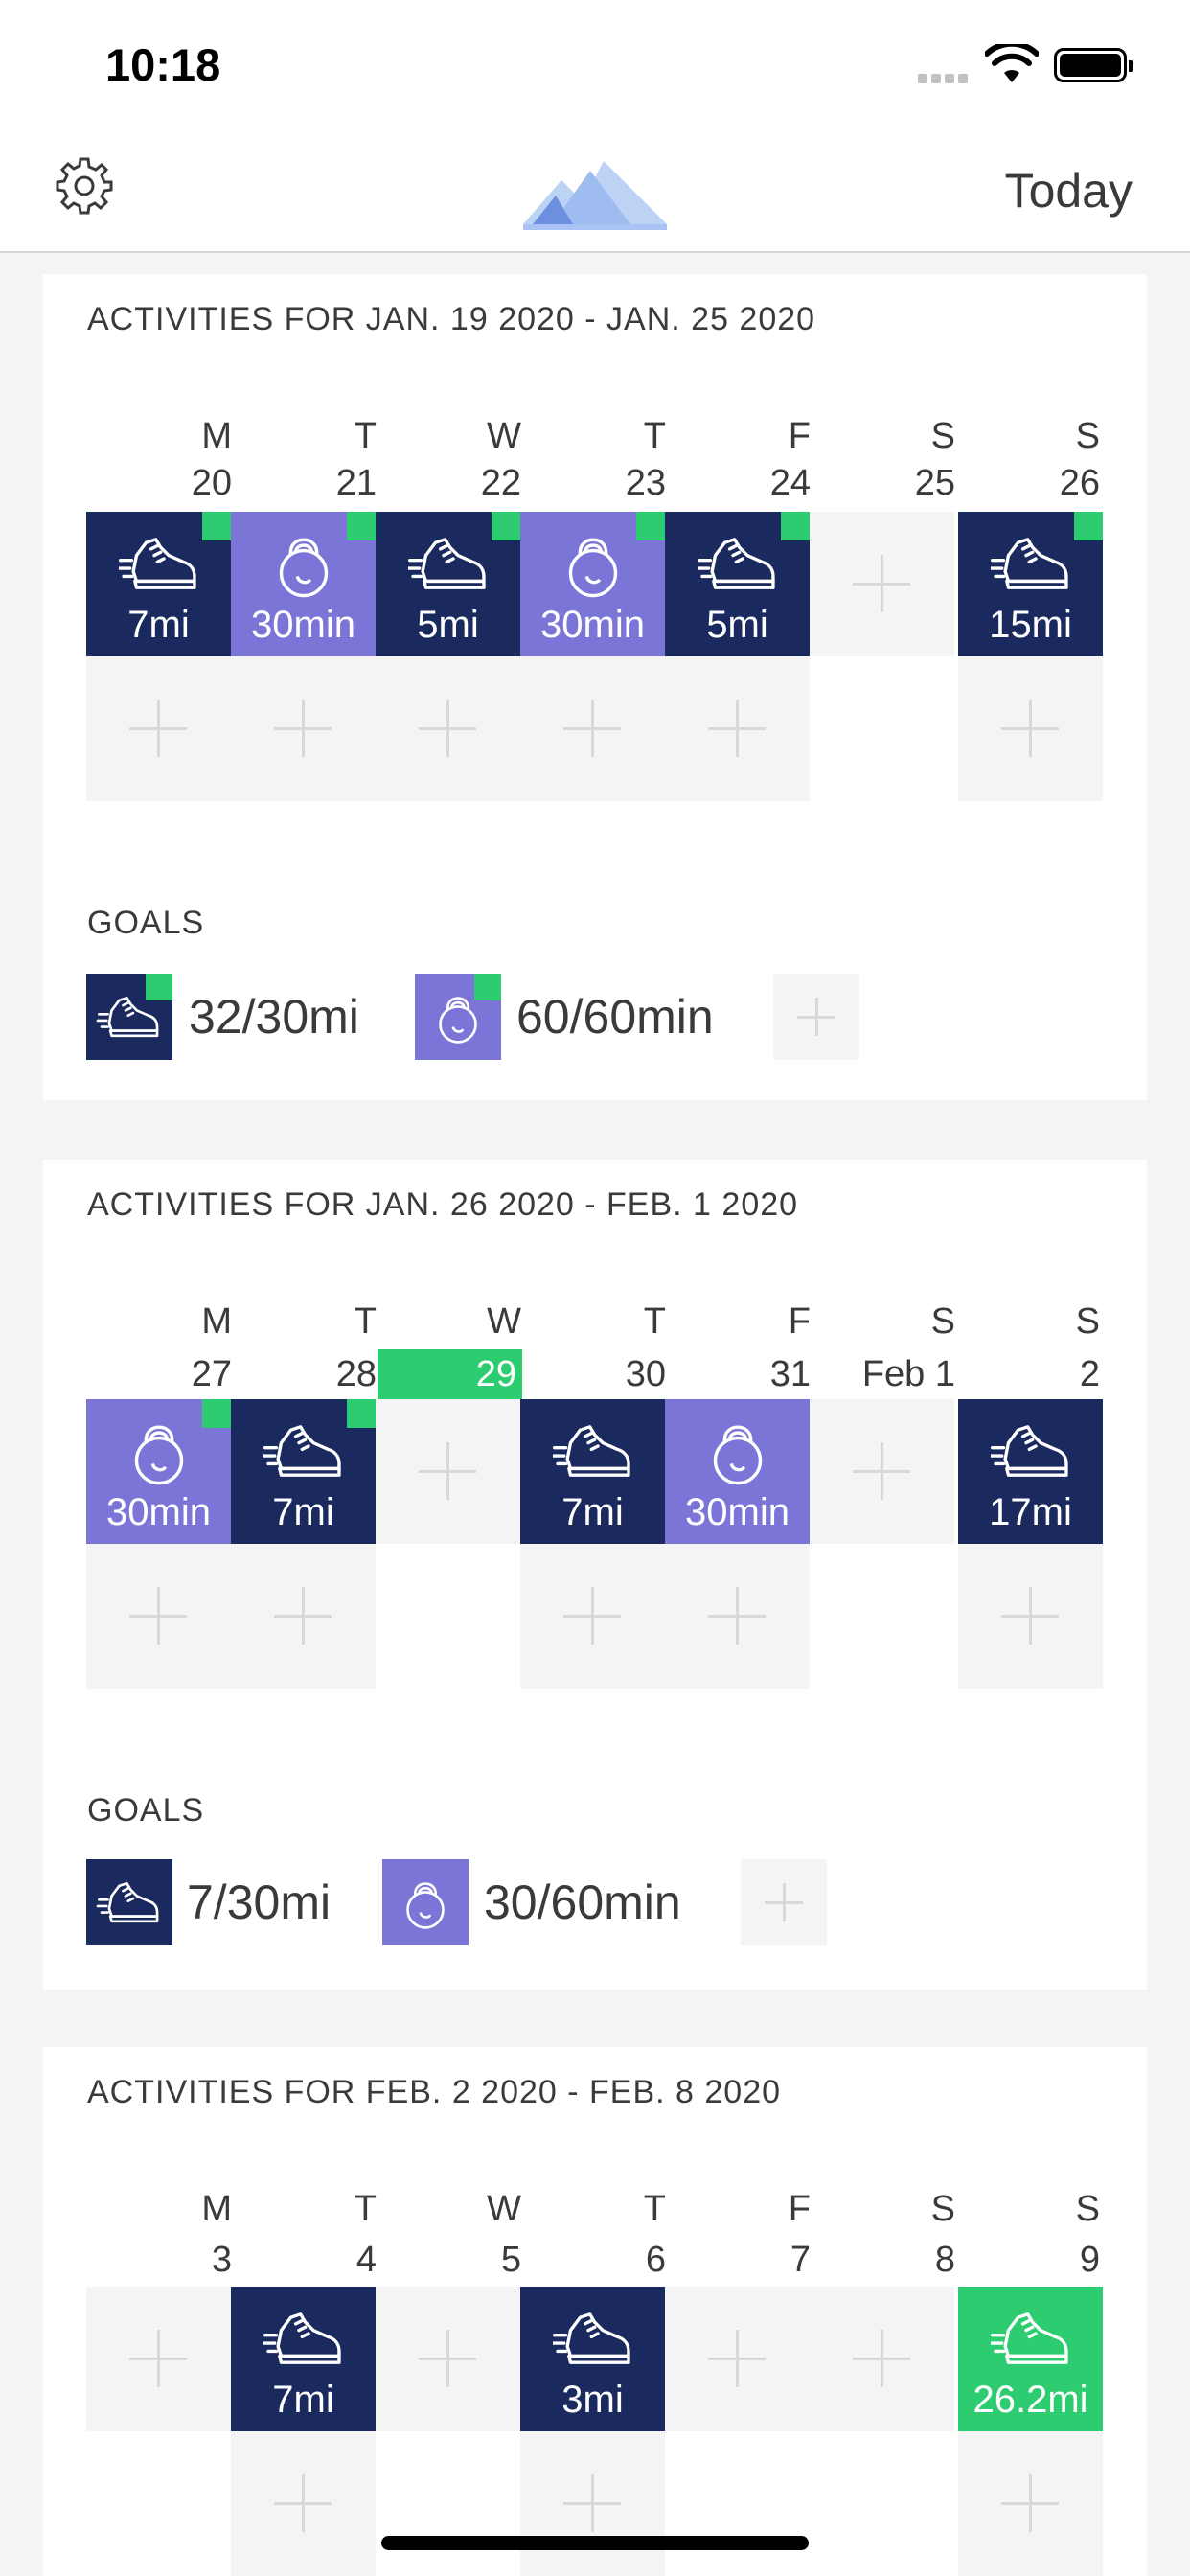 The height and width of the screenshot is (2576, 1190). What do you see at coordinates (259, 1902) in the screenshot?
I see `goal-progress: 7/30mi` at bounding box center [259, 1902].